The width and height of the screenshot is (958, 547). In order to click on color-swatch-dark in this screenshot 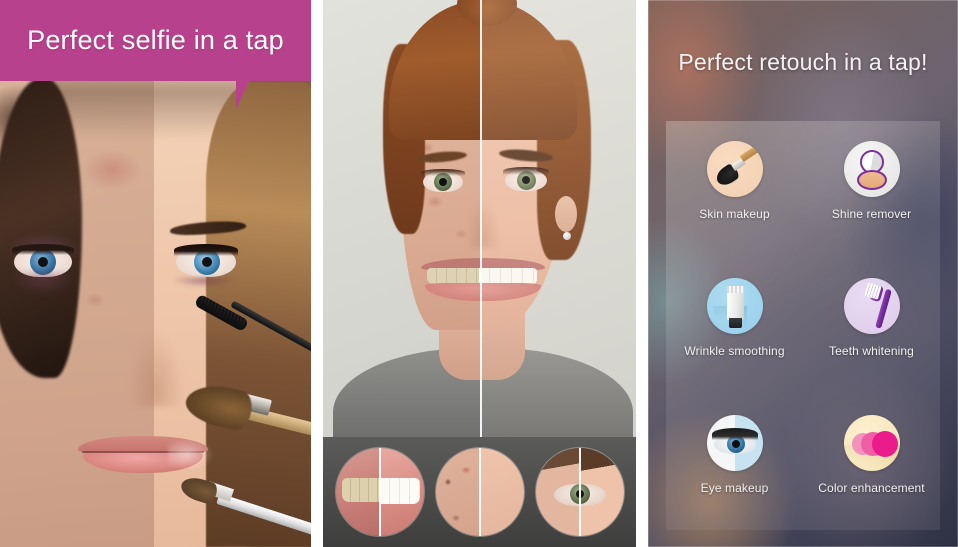, I will do `click(884, 444)`.